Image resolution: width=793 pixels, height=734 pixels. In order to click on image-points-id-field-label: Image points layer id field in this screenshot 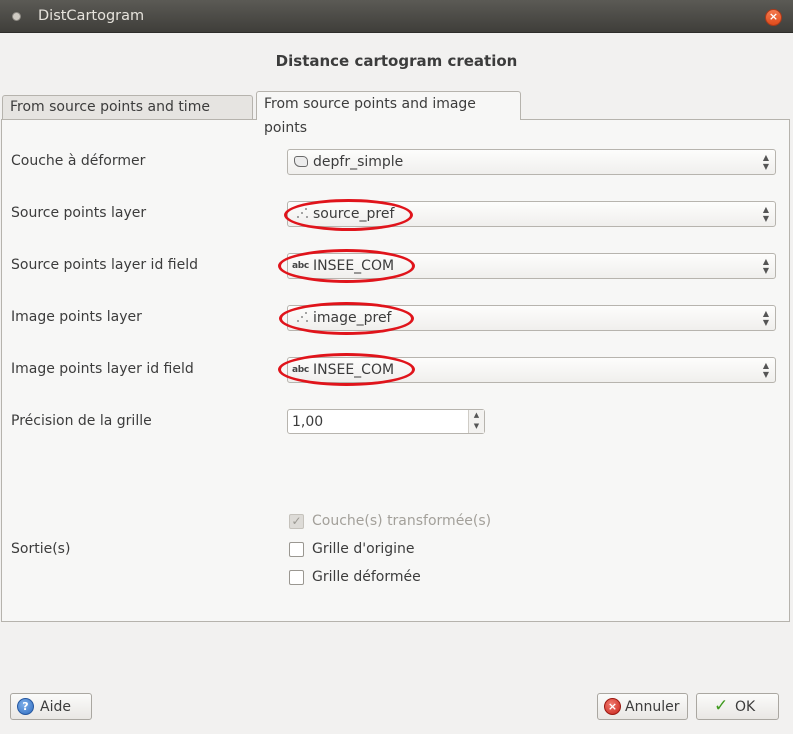, I will do `click(102, 369)`.